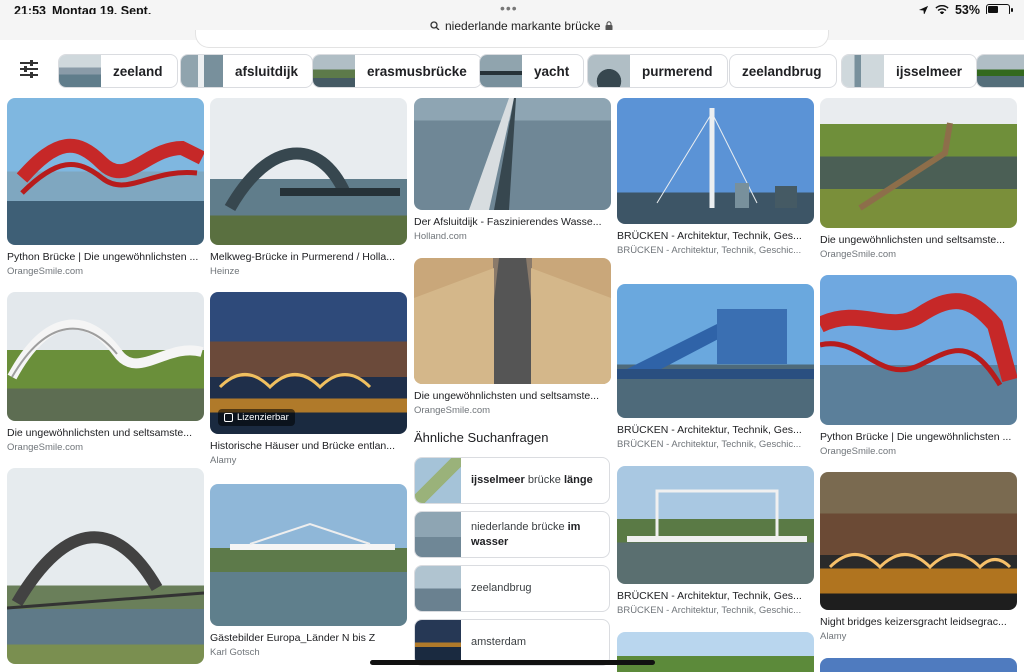  Describe the element at coordinates (677, 71) in the screenshot. I see `chip-label: purmerend` at that location.